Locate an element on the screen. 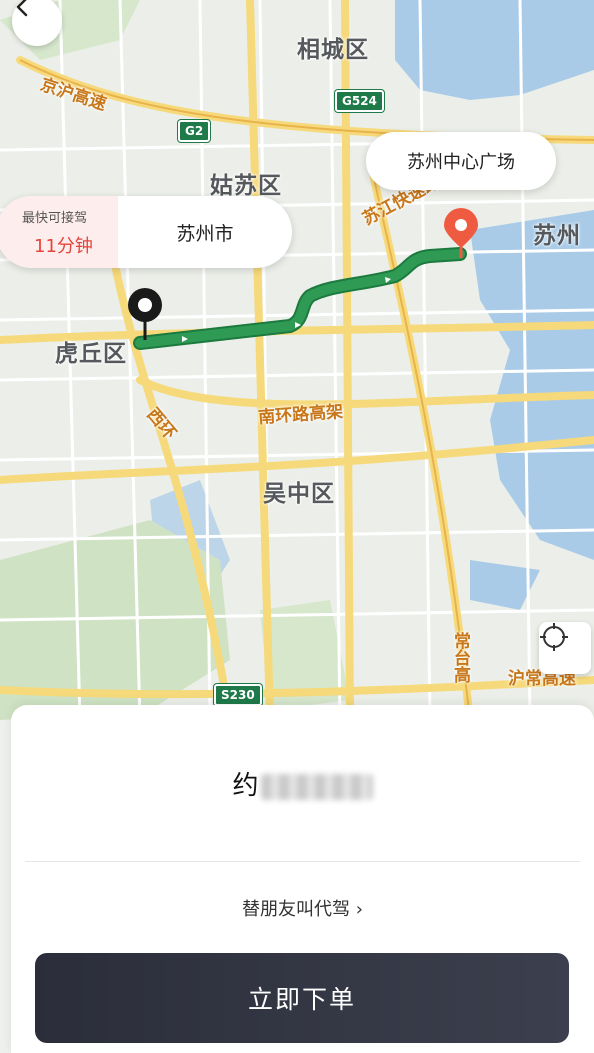 The width and height of the screenshot is (594, 1053). eta-value: 11分钟 is located at coordinates (63, 246).